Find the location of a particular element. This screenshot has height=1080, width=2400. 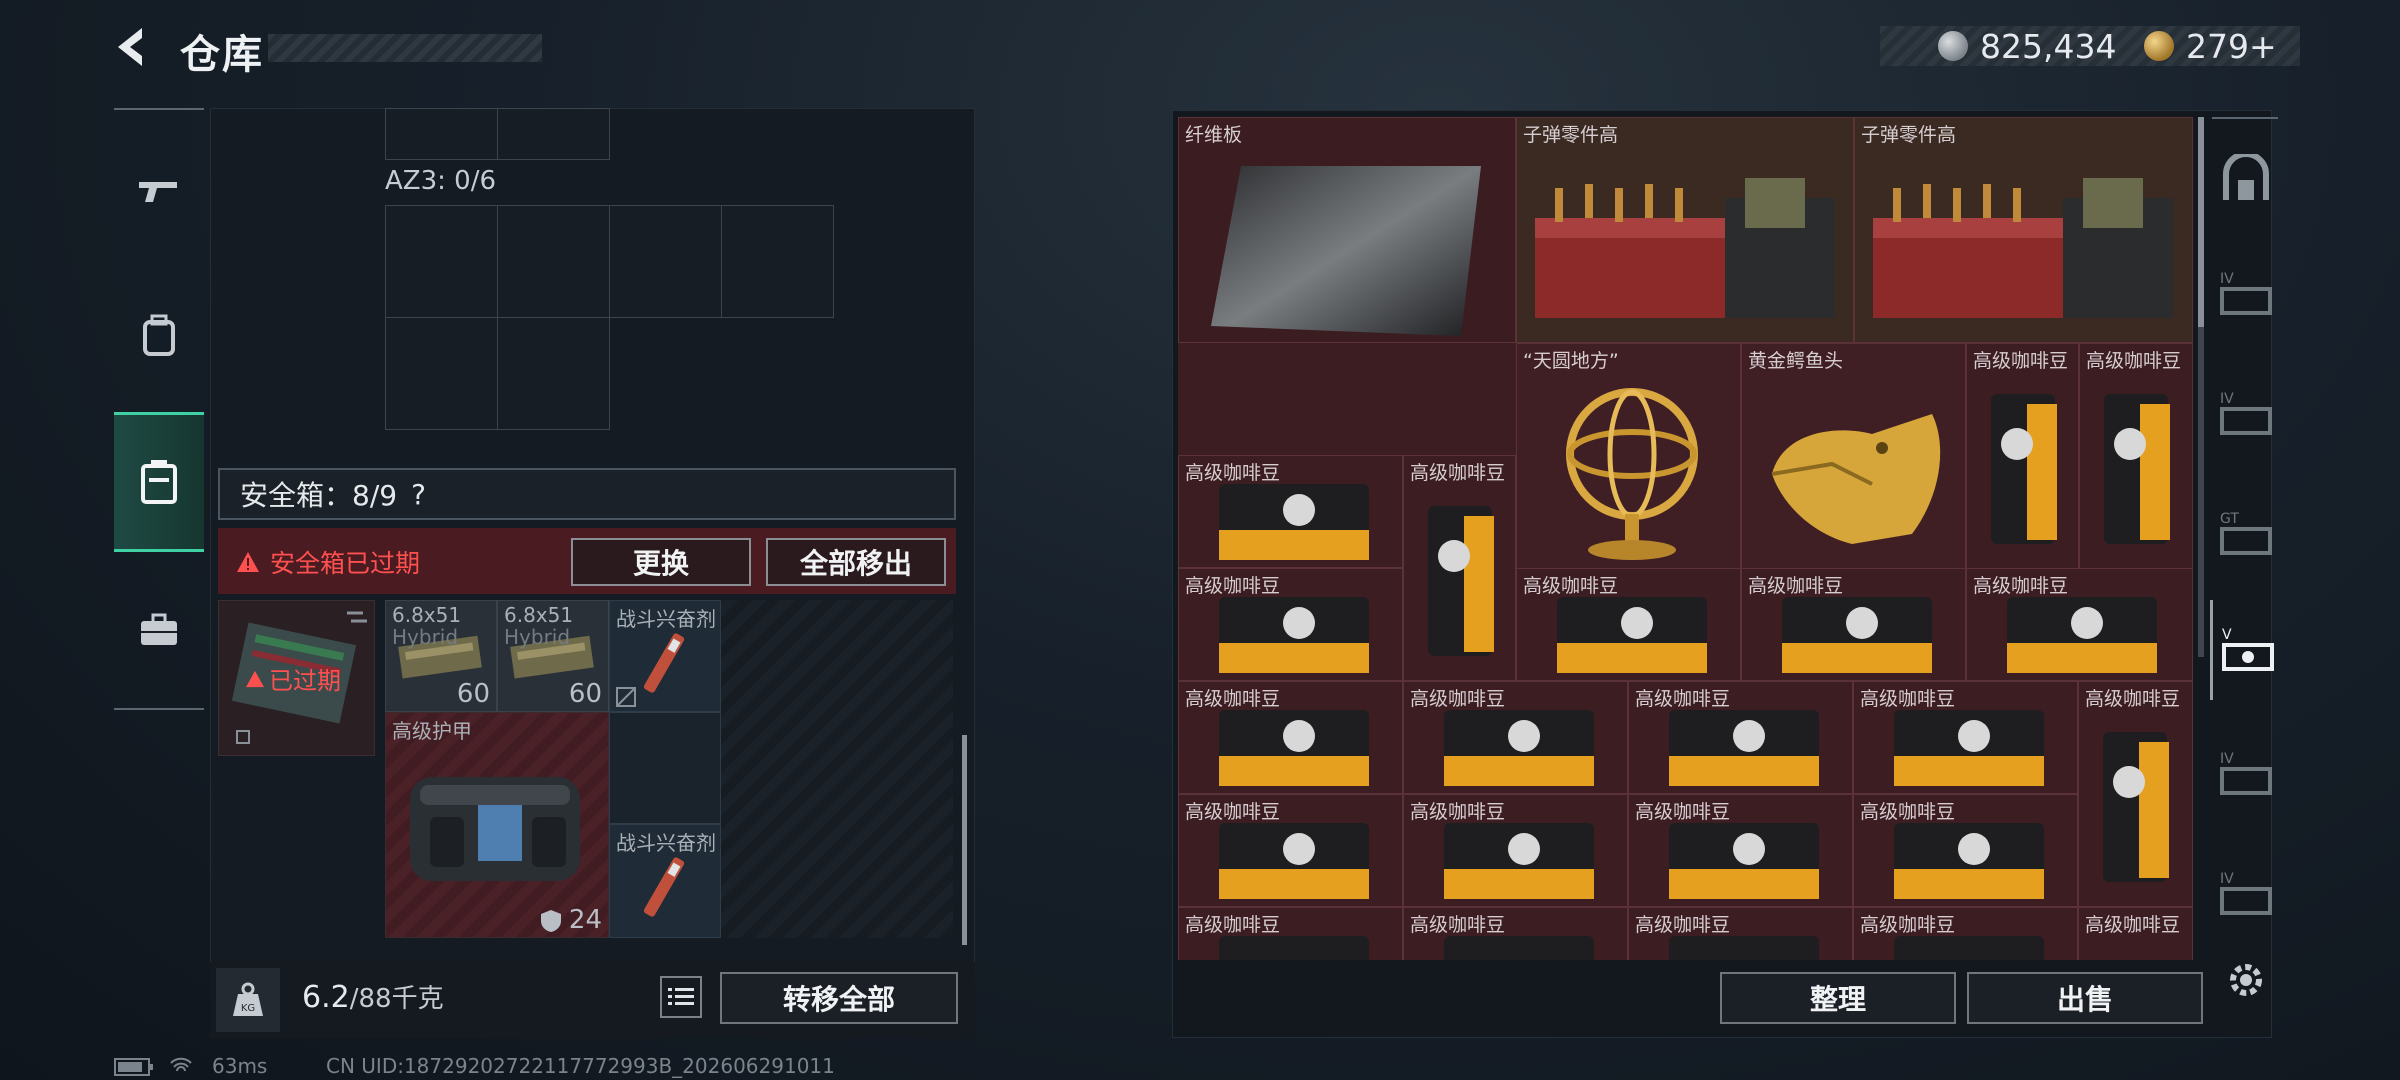

storage-box-active-icon: V is located at coordinates (2247, 649).